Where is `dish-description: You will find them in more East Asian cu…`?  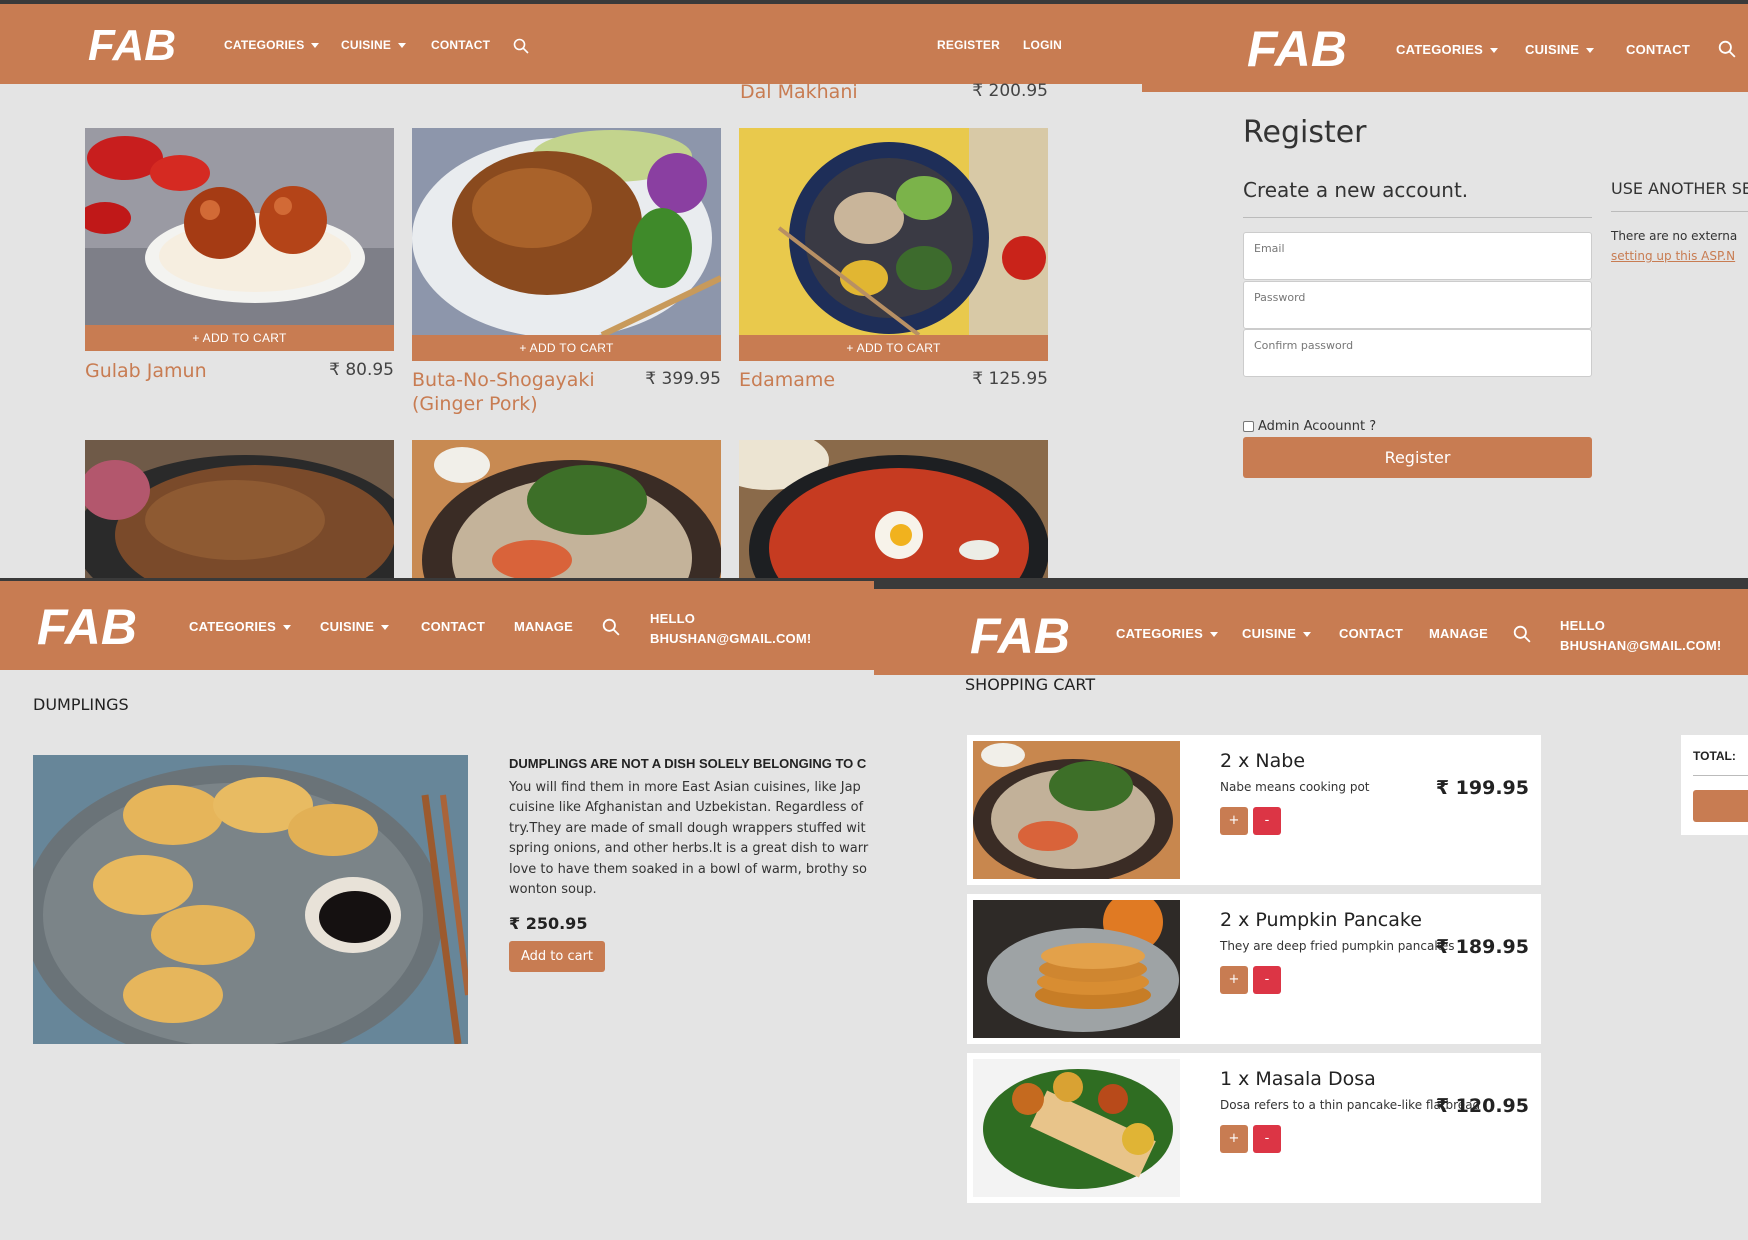
dish-description: You will find them in more East Asian cu… is located at coordinates (688, 839).